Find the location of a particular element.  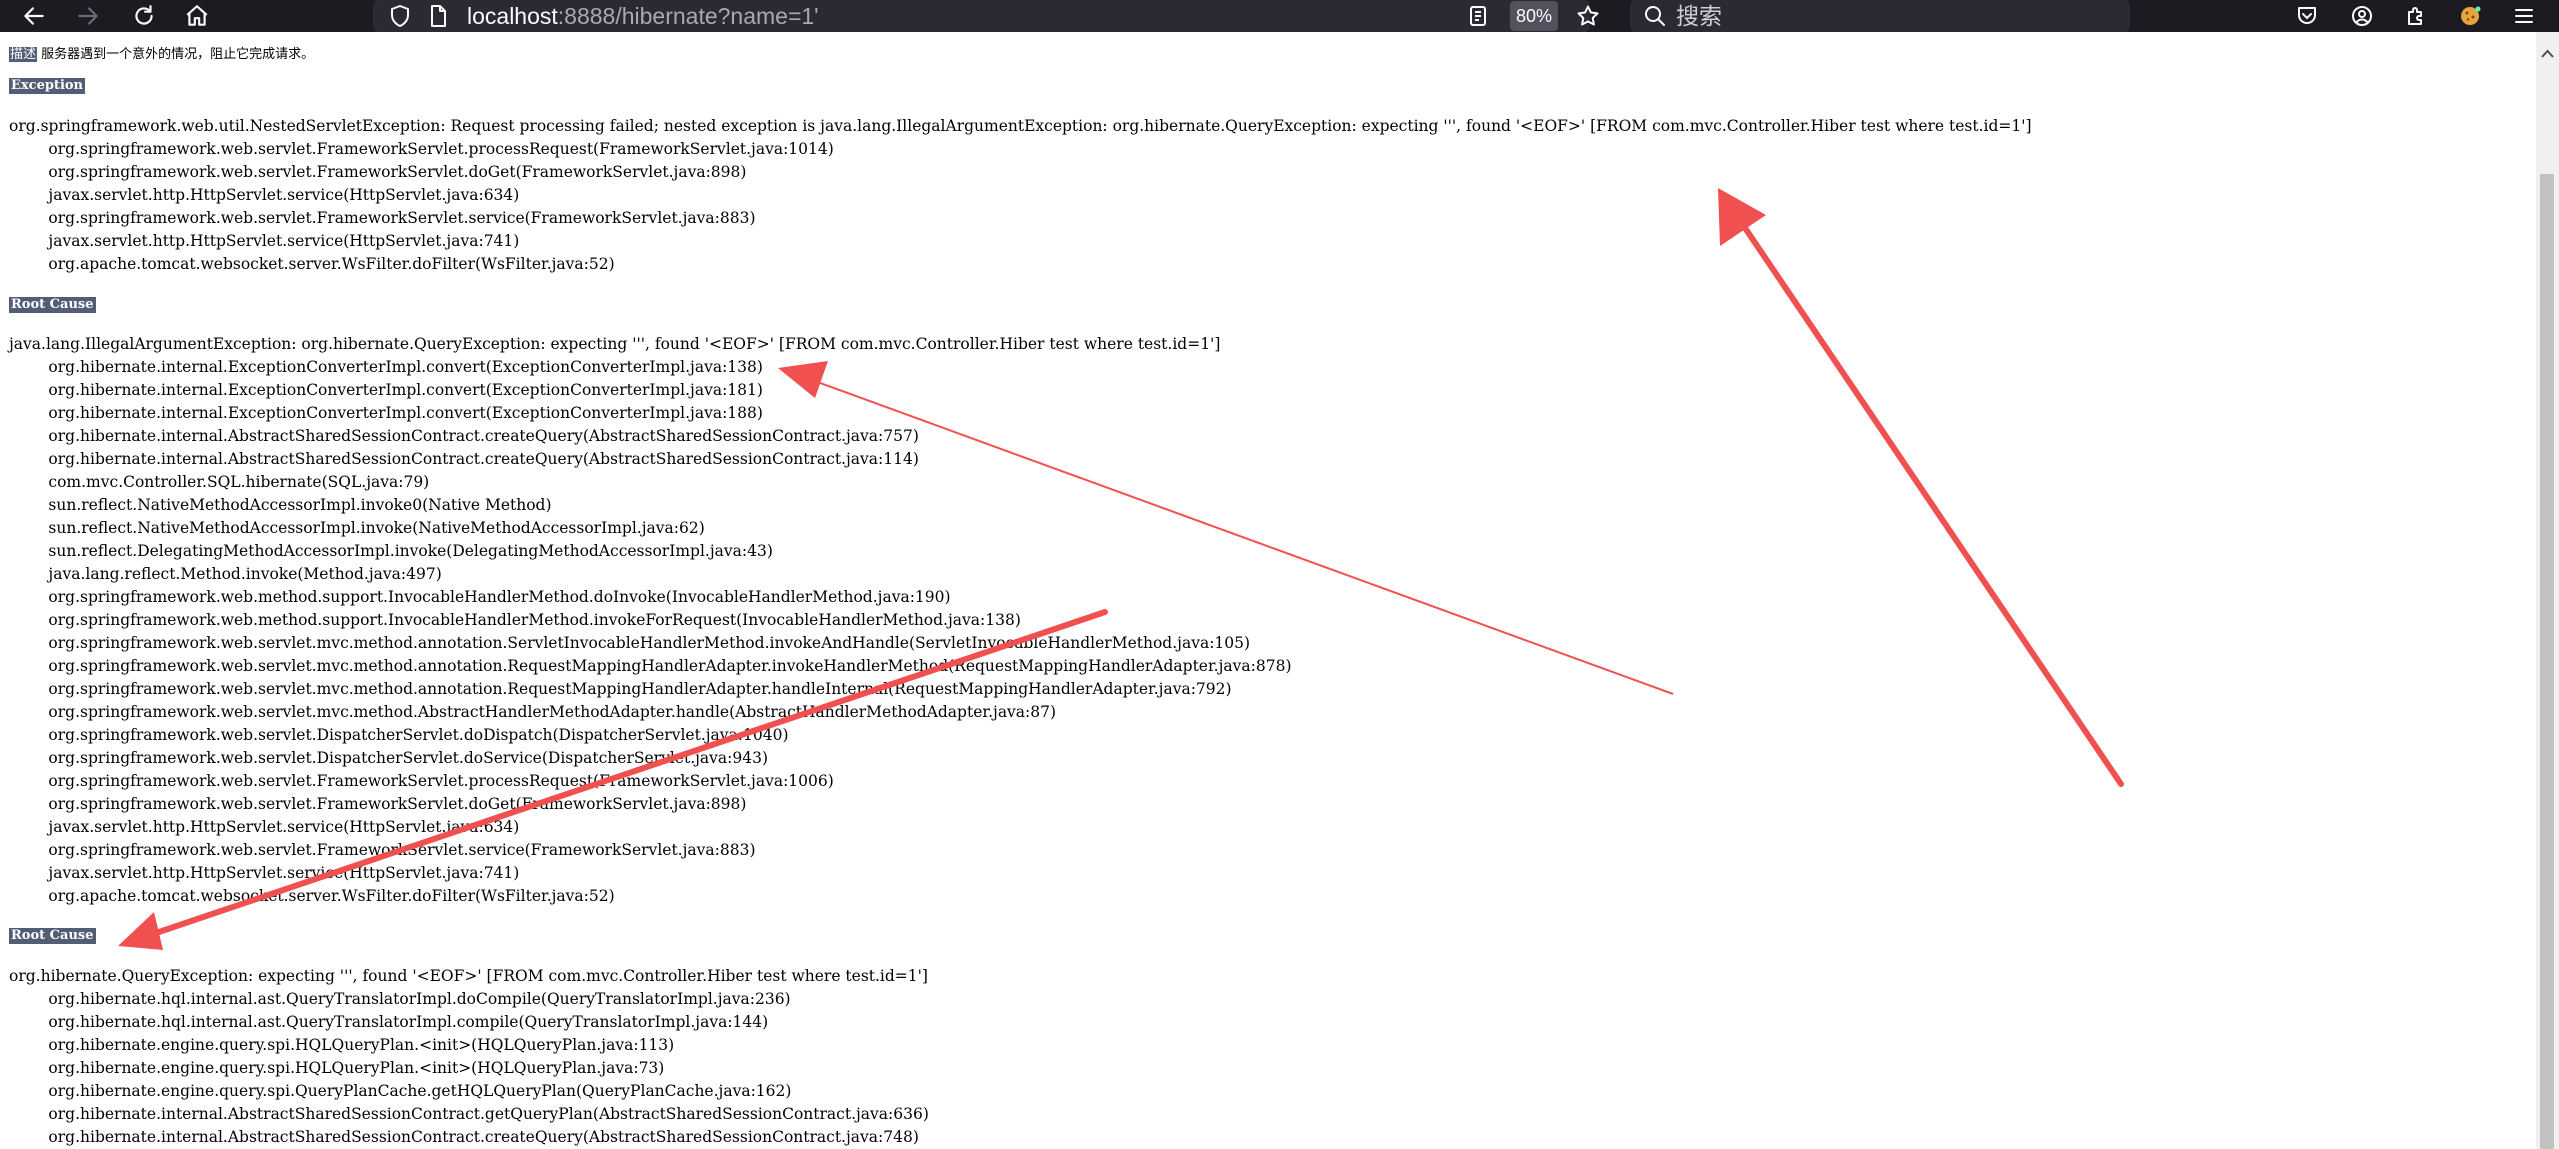

forward-icon is located at coordinates (88, 16).